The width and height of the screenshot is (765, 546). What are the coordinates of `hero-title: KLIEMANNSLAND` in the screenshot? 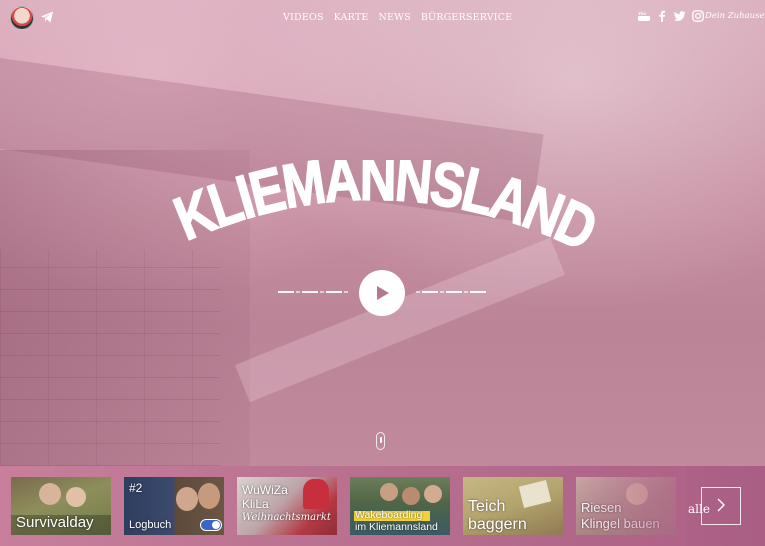 It's located at (384, 212).